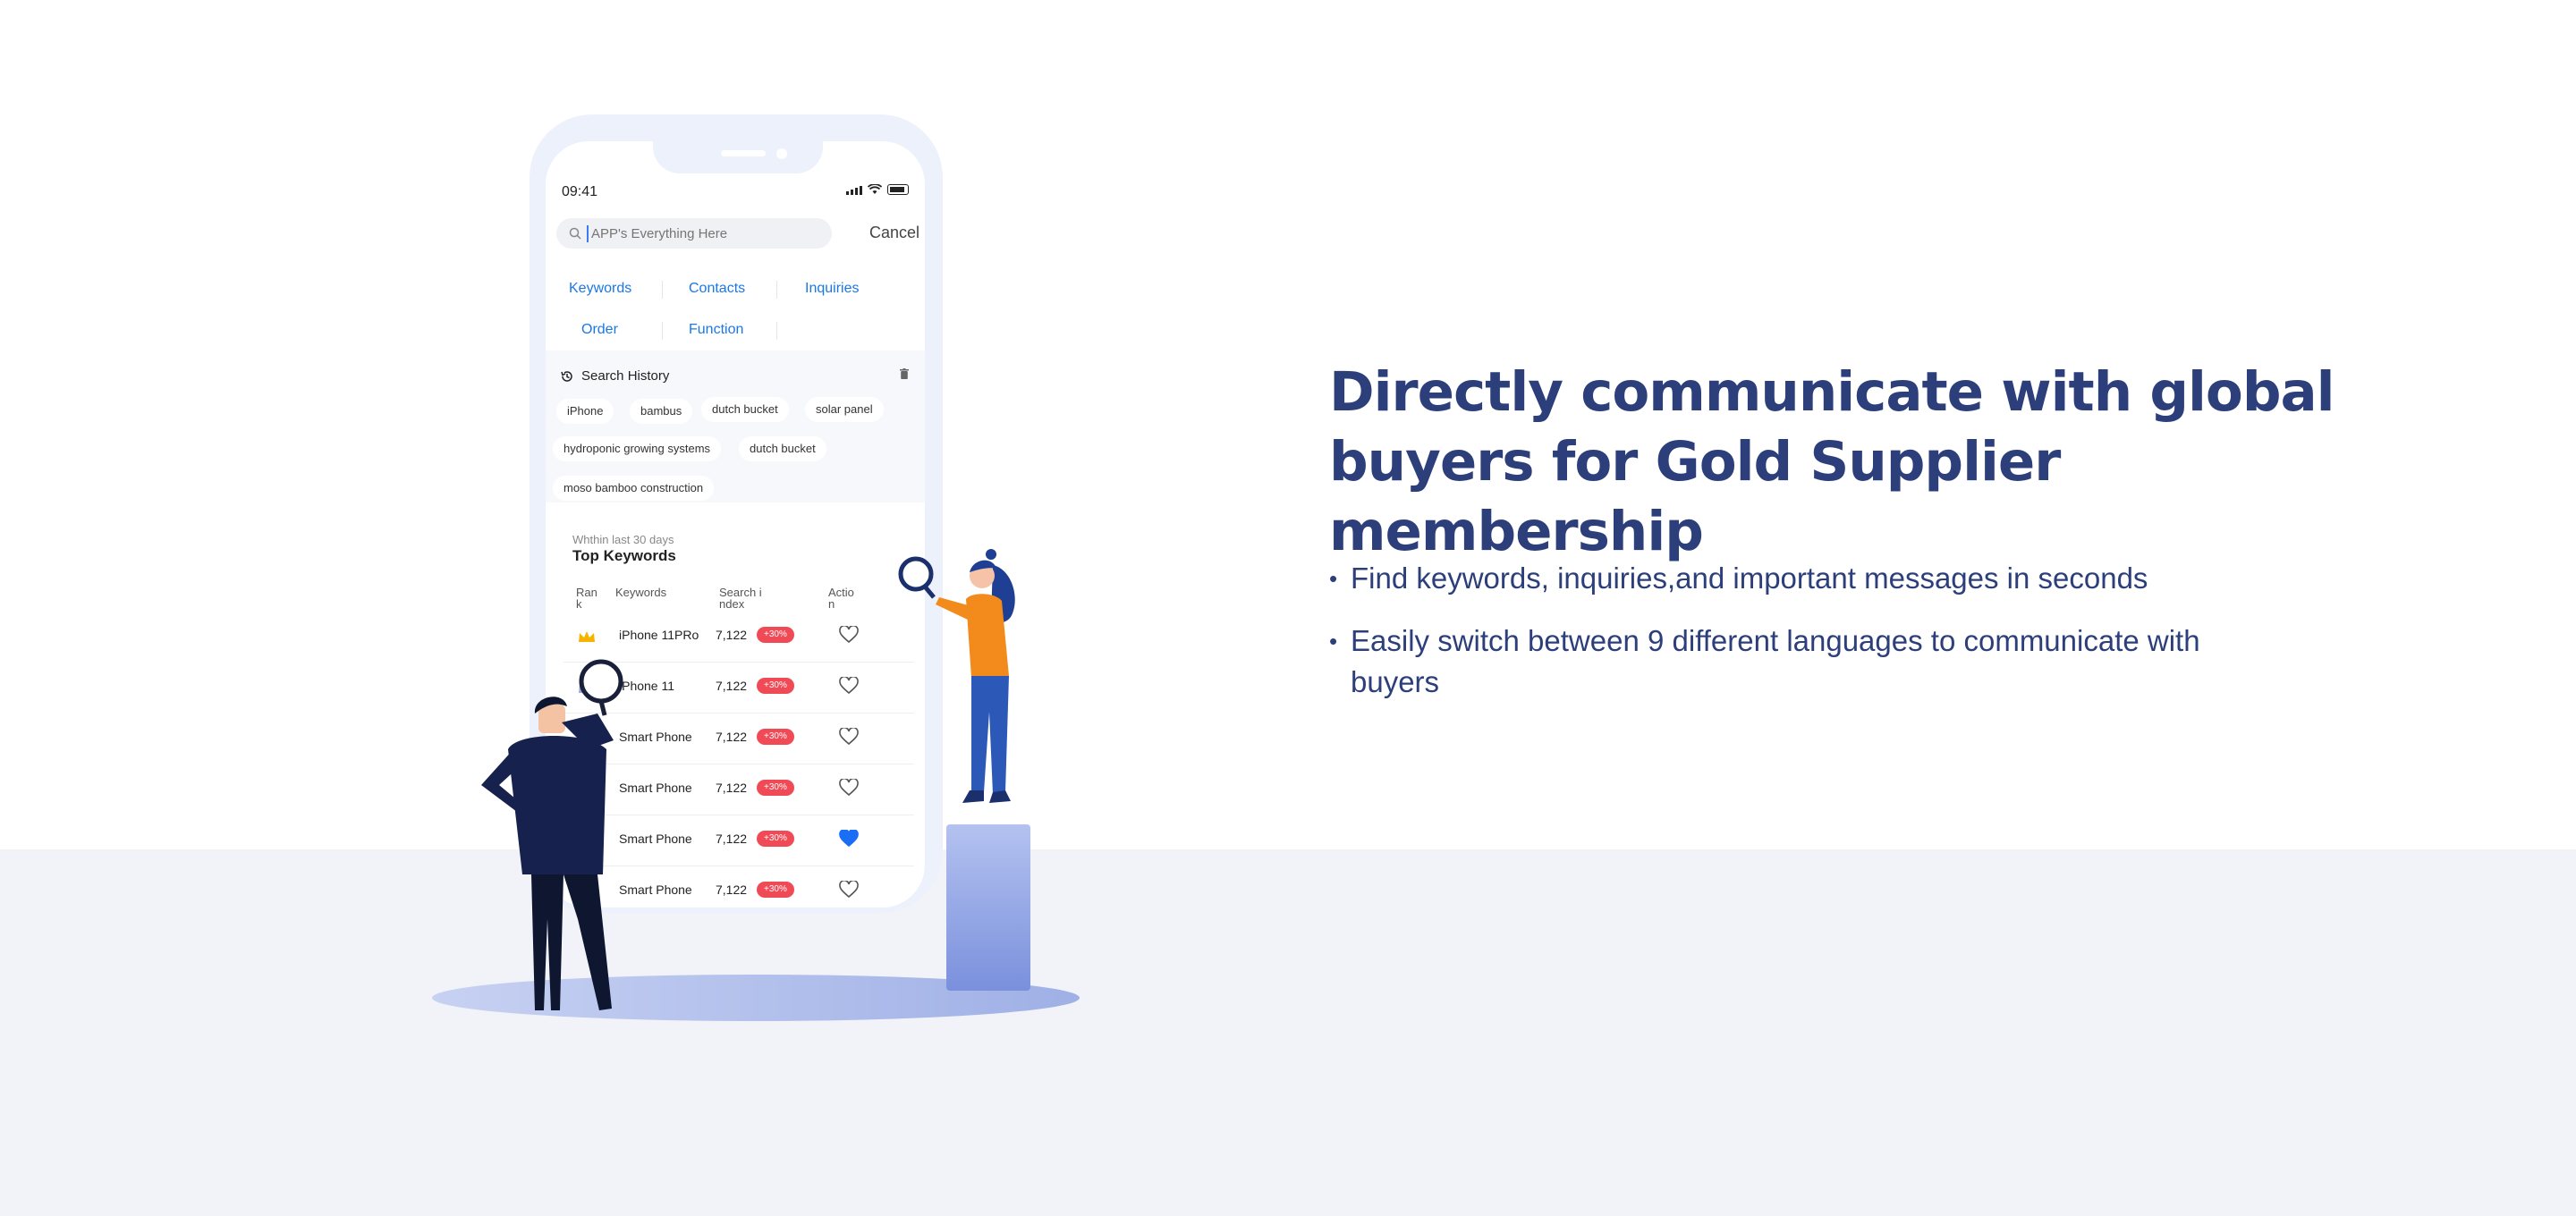 The image size is (2576, 1216). What do you see at coordinates (566, 376) in the screenshot?
I see `history-icon` at bounding box center [566, 376].